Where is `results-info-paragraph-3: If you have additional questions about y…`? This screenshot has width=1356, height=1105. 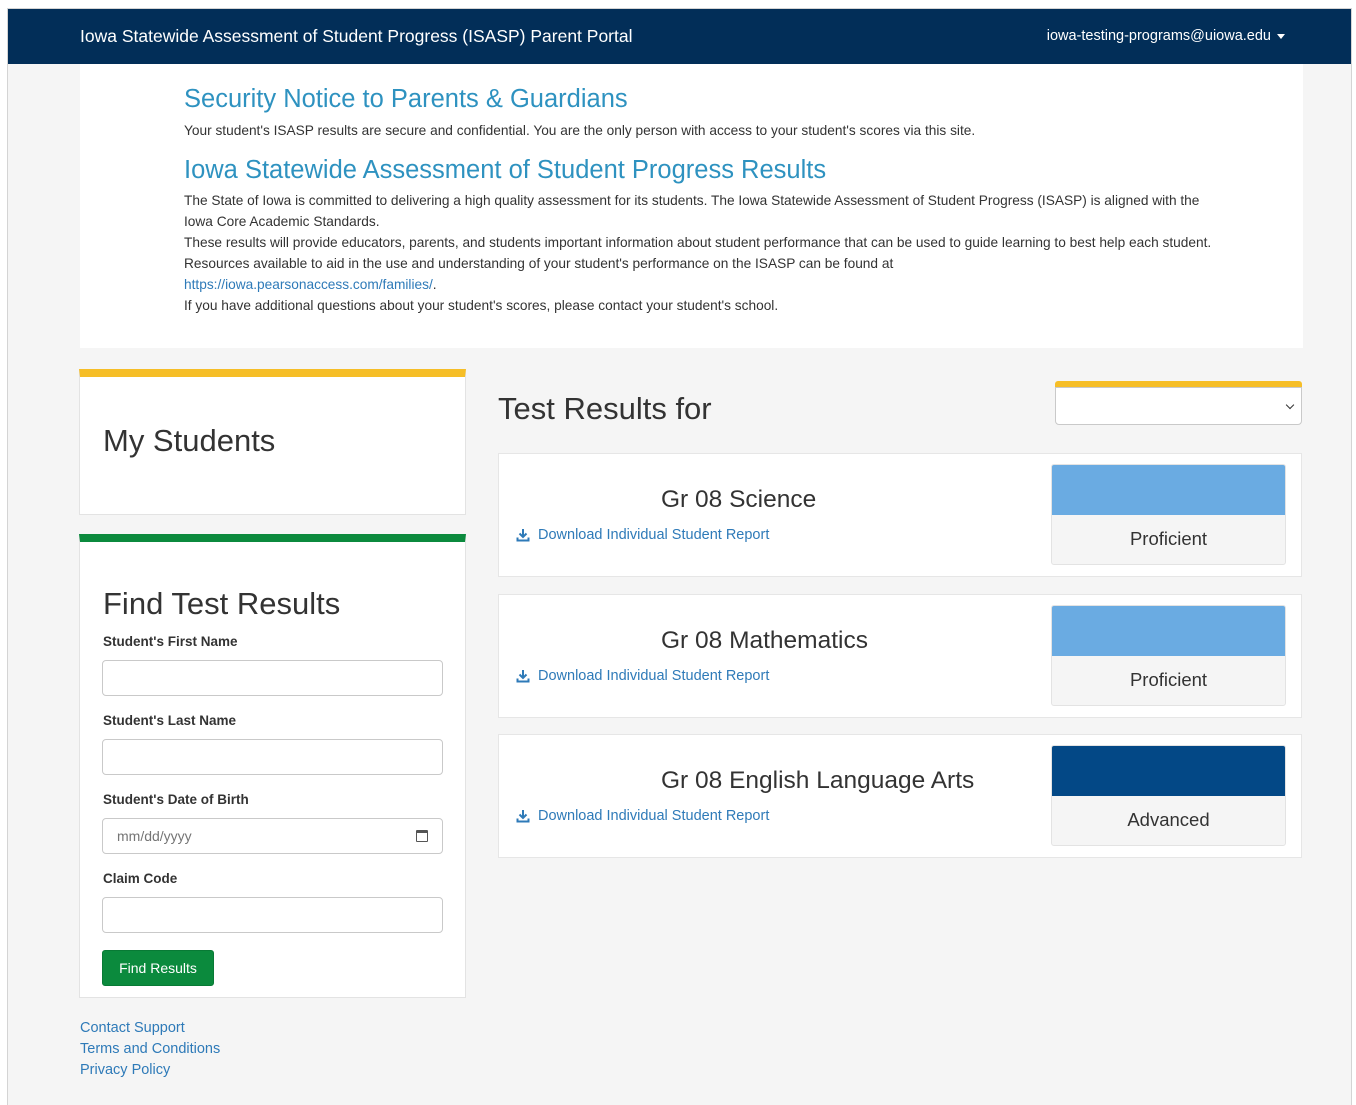 results-info-paragraph-3: If you have additional questions about y… is located at coordinates (481, 305).